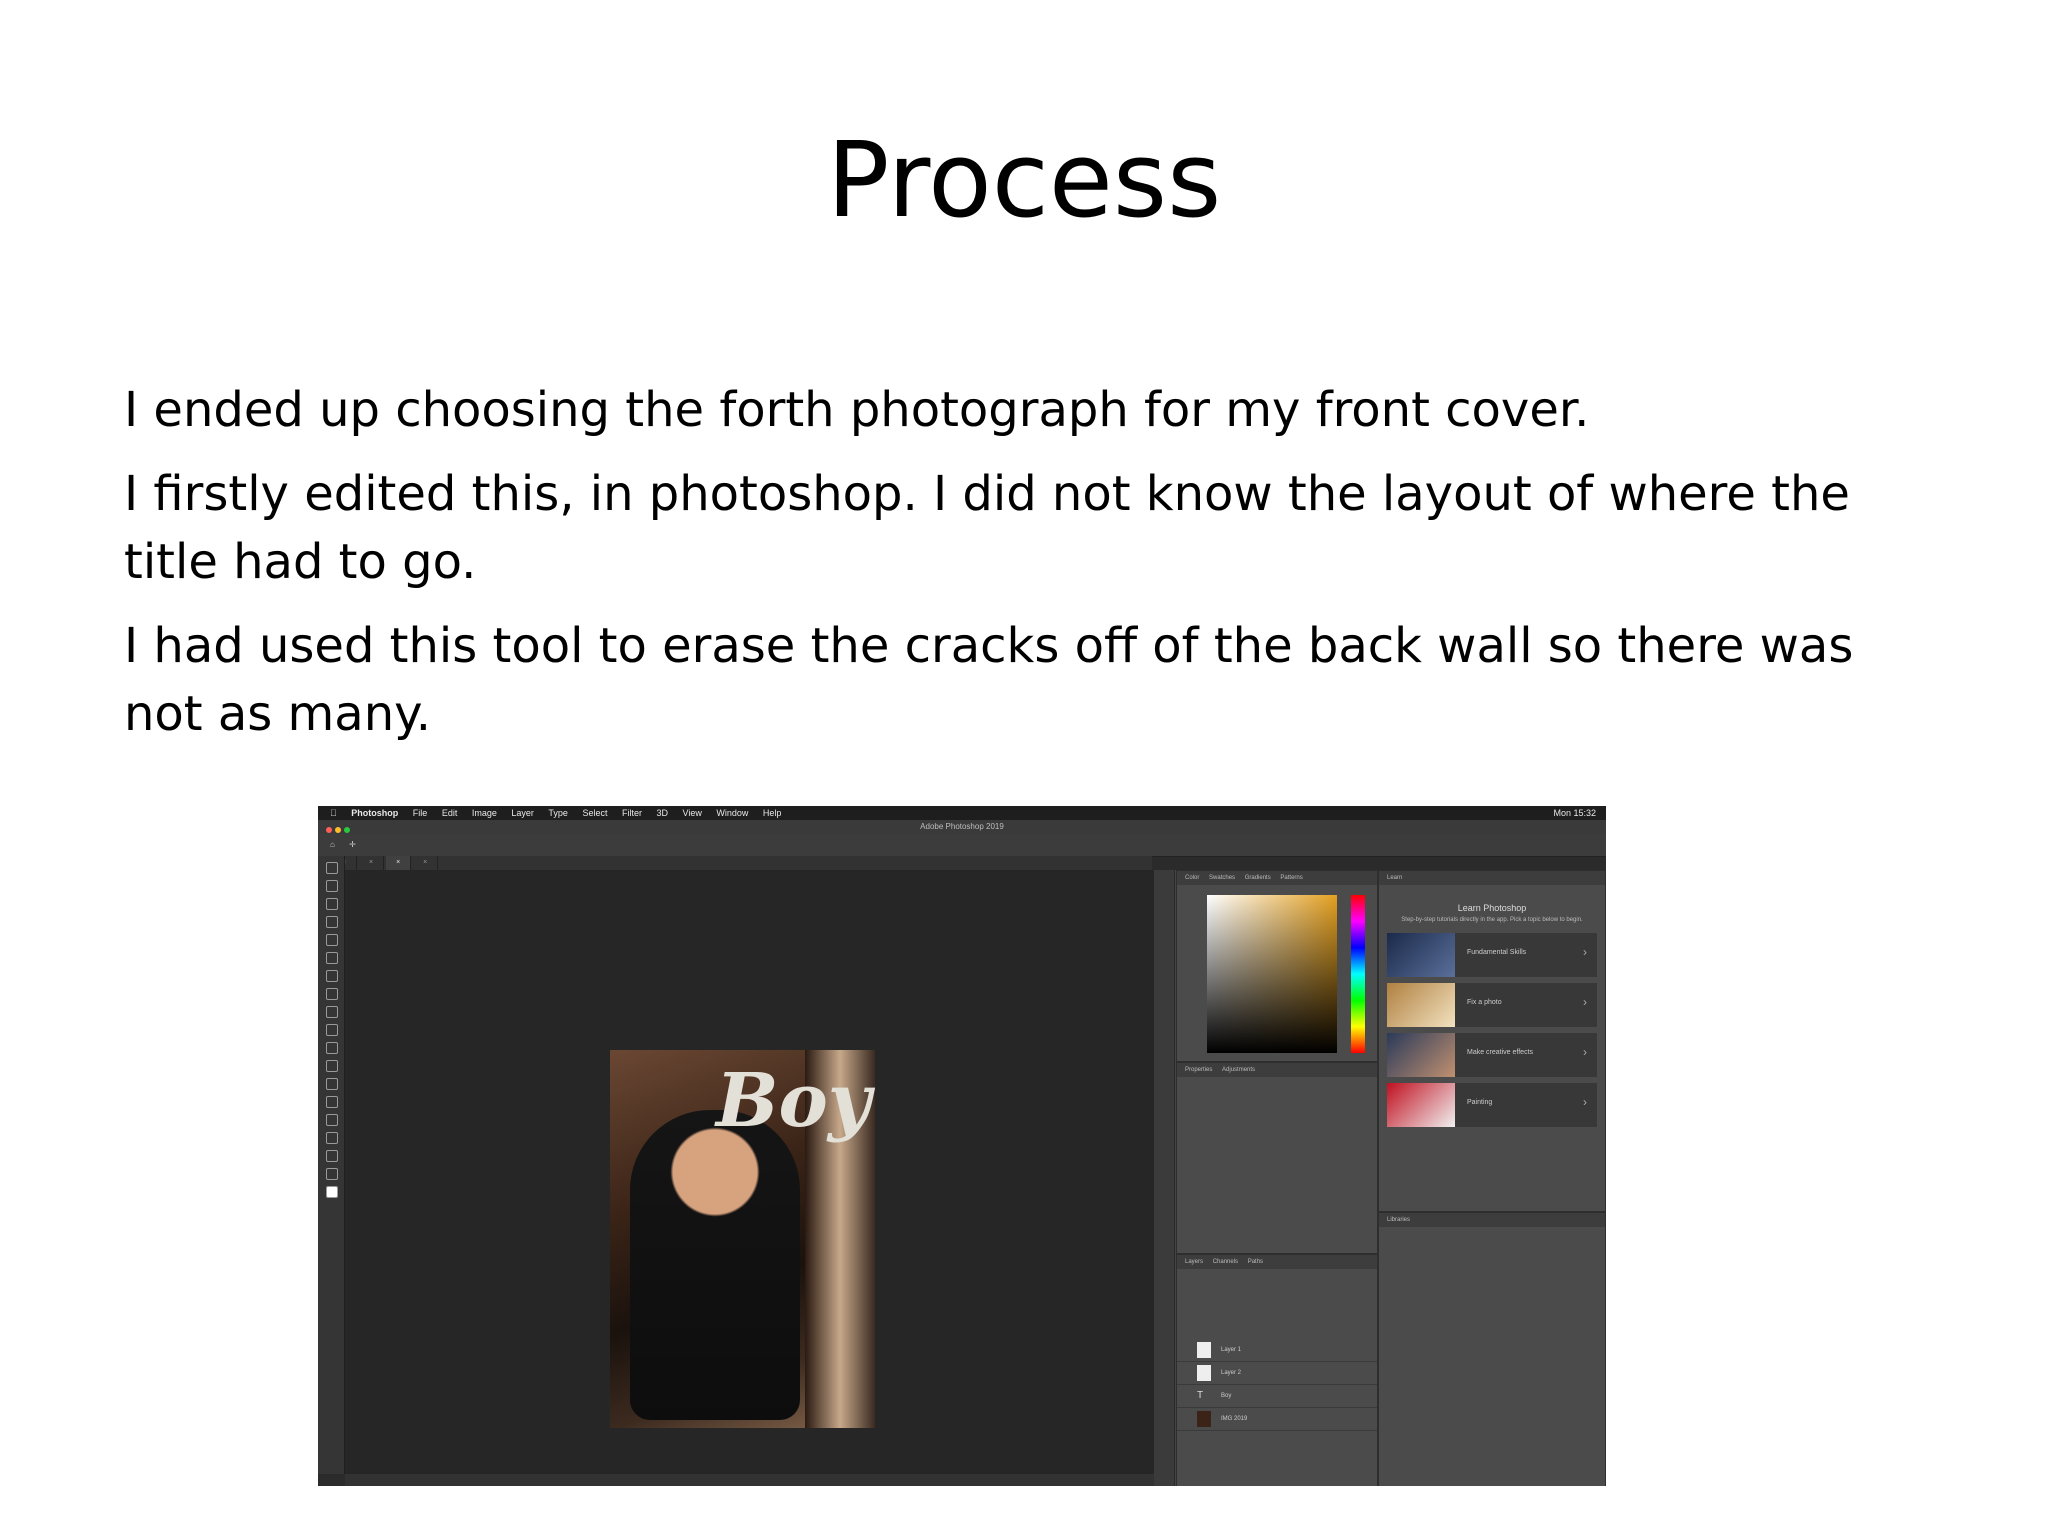 This screenshot has height=1536, width=2048. I want to click on close-window-icon, so click(329, 830).